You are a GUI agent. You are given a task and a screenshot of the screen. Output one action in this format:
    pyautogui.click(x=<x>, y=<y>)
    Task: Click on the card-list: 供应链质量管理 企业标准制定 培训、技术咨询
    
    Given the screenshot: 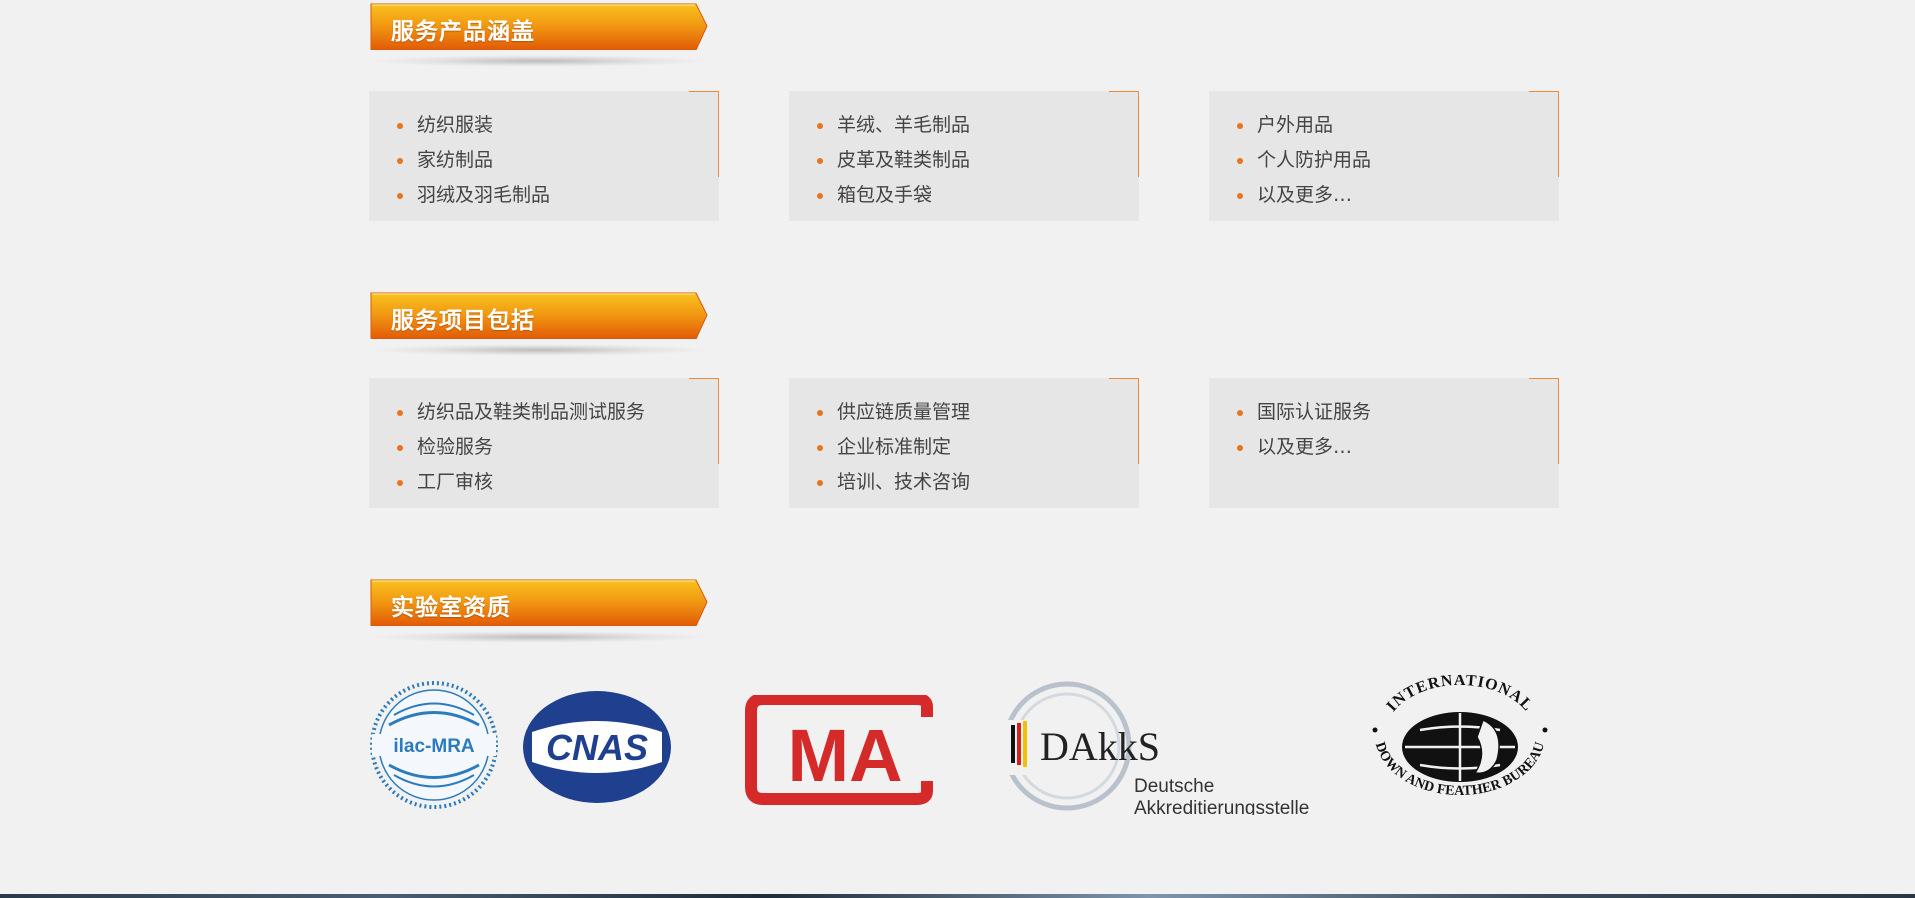 What is the action you would take?
    pyautogui.click(x=893, y=447)
    